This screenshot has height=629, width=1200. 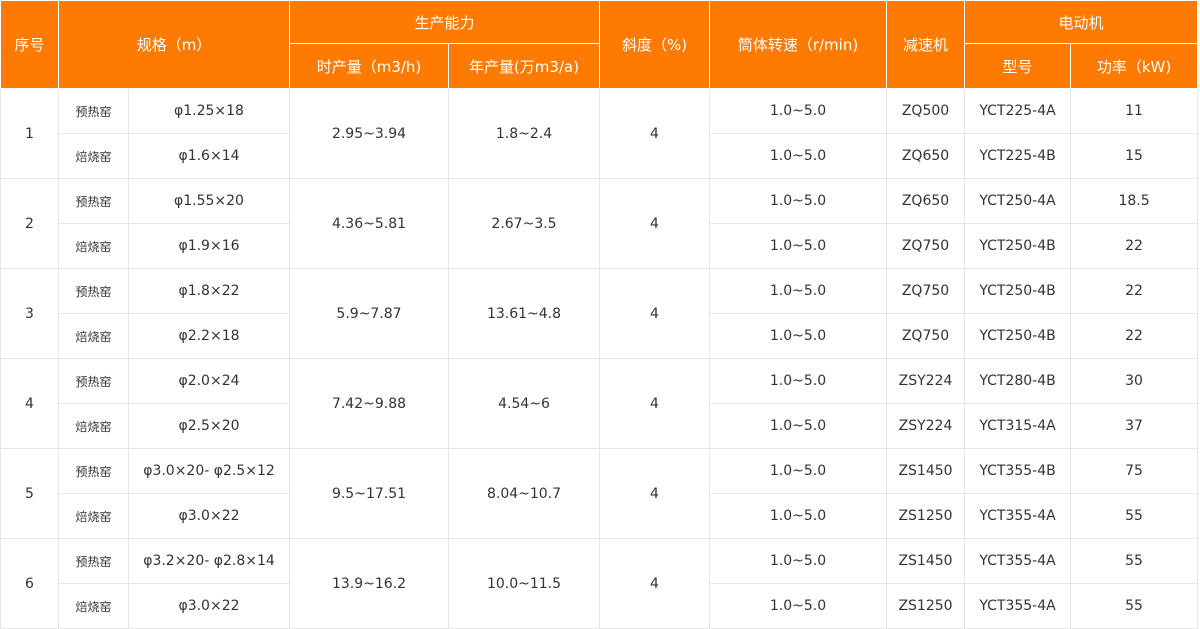 What do you see at coordinates (29, 403) in the screenshot?
I see `cell-no: 4` at bounding box center [29, 403].